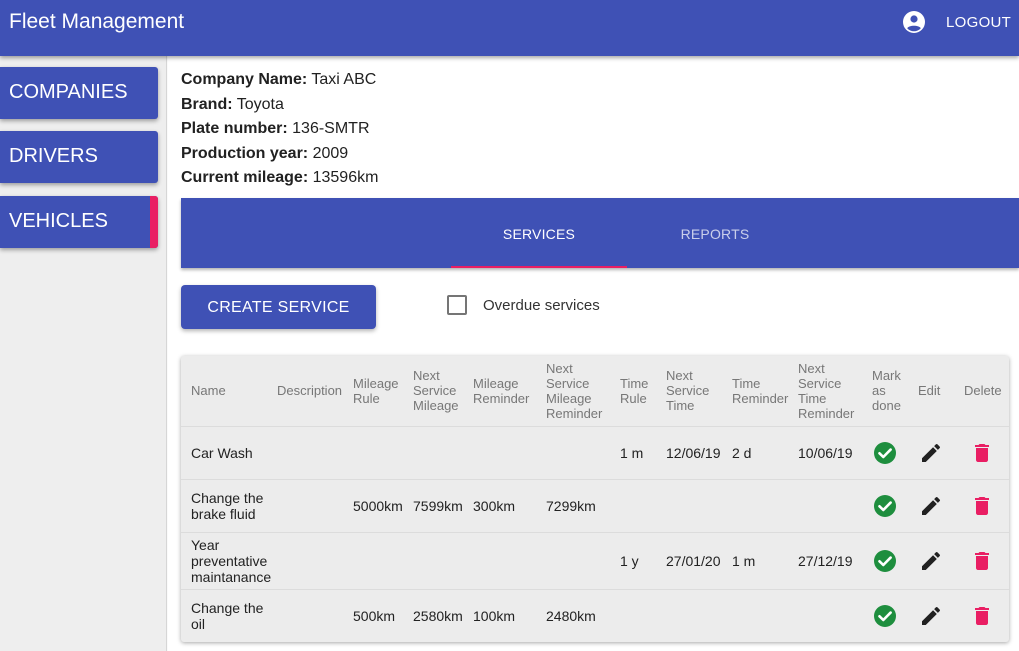 The image size is (1019, 651). I want to click on next-mileage-reminder-cell: 7299km, so click(573, 506).